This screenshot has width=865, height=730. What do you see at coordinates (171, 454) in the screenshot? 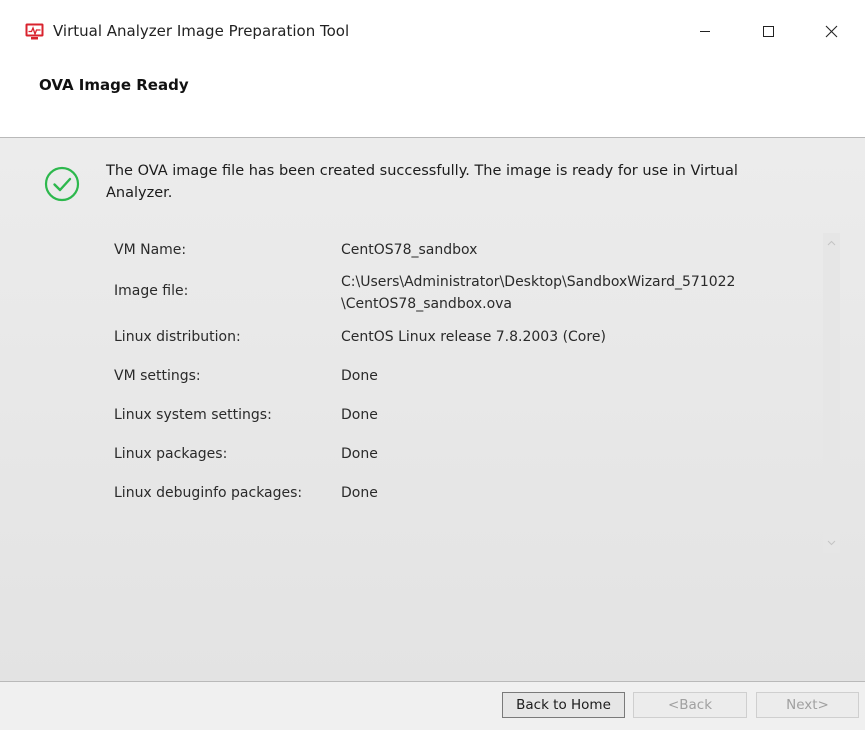
I see `row-label-linux-packages: Linux packages:` at bounding box center [171, 454].